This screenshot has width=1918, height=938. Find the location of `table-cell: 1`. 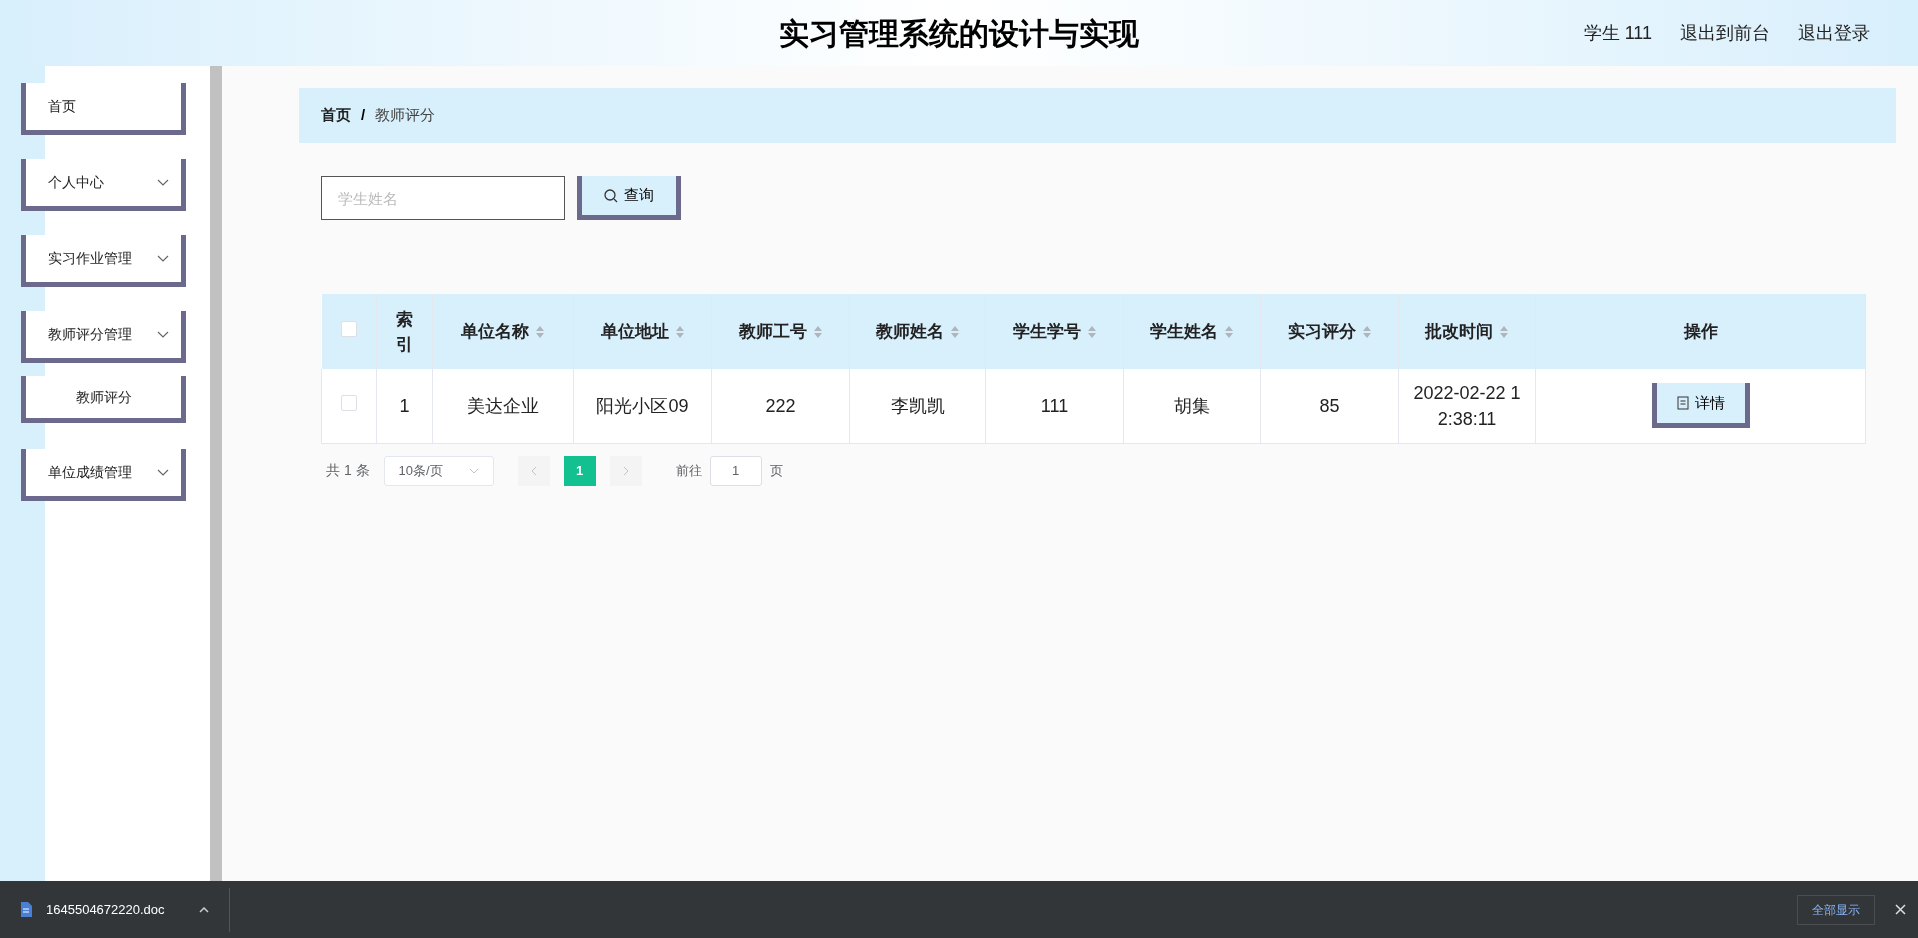

table-cell: 1 is located at coordinates (404, 405).